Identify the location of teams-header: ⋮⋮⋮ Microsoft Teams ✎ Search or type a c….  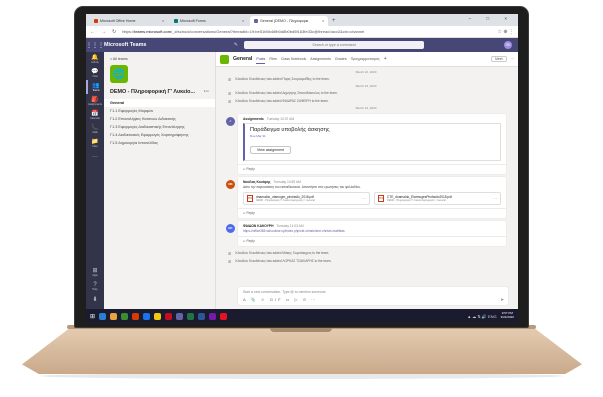
(302, 45).